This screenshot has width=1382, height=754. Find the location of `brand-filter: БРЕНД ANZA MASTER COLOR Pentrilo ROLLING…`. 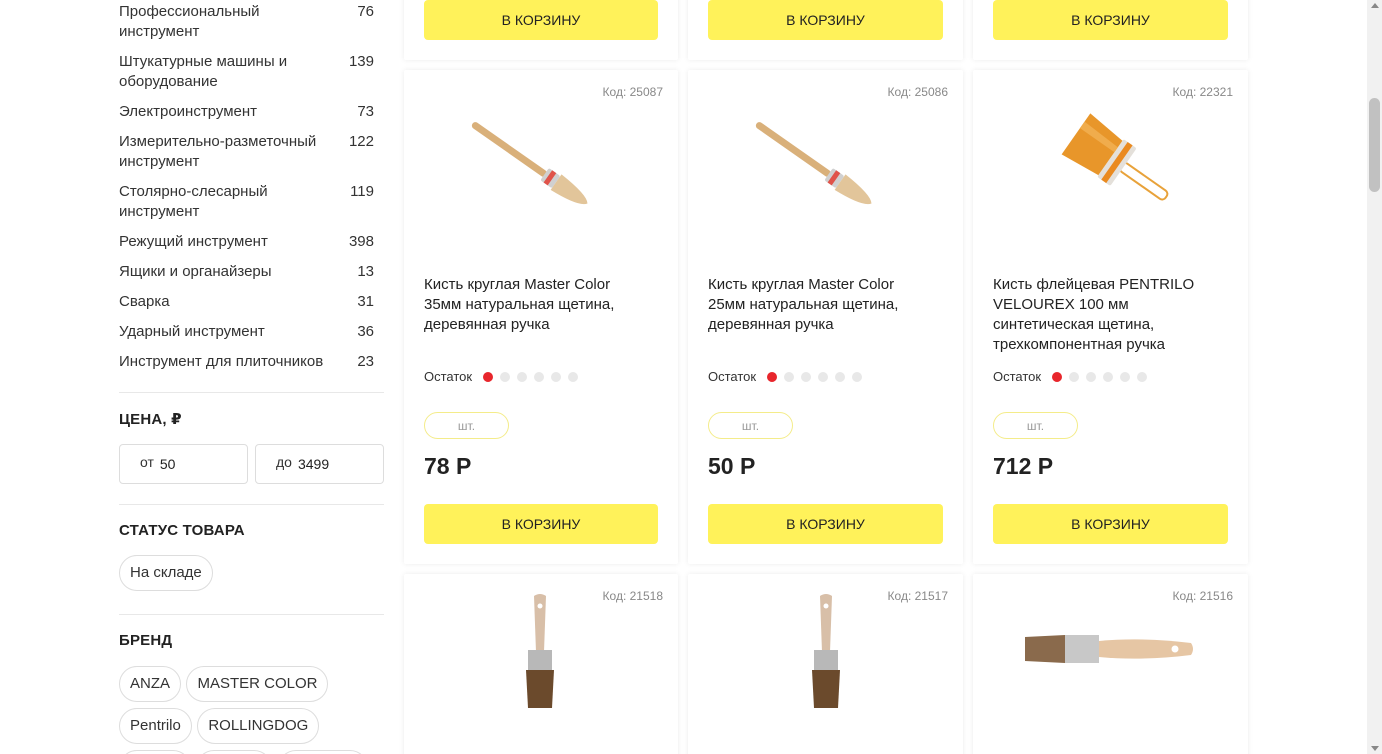

brand-filter: БРЕНД ANZA MASTER COLOR Pentrilo ROLLING… is located at coordinates (251, 684).